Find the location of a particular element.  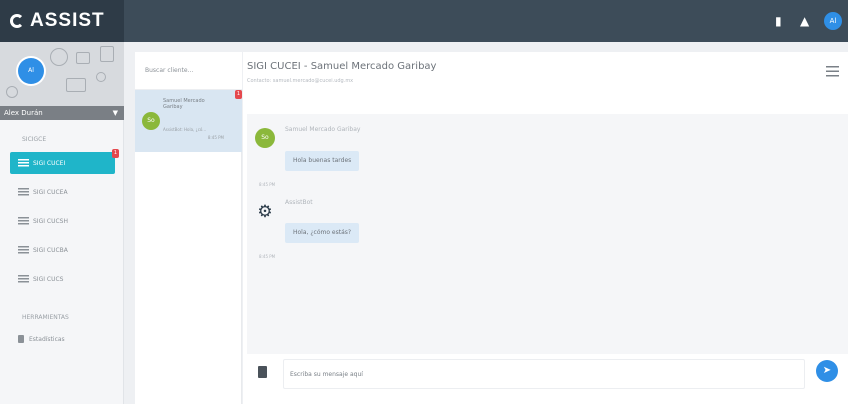

profile-card: Al Alex Durán ▼ is located at coordinates (62, 81).